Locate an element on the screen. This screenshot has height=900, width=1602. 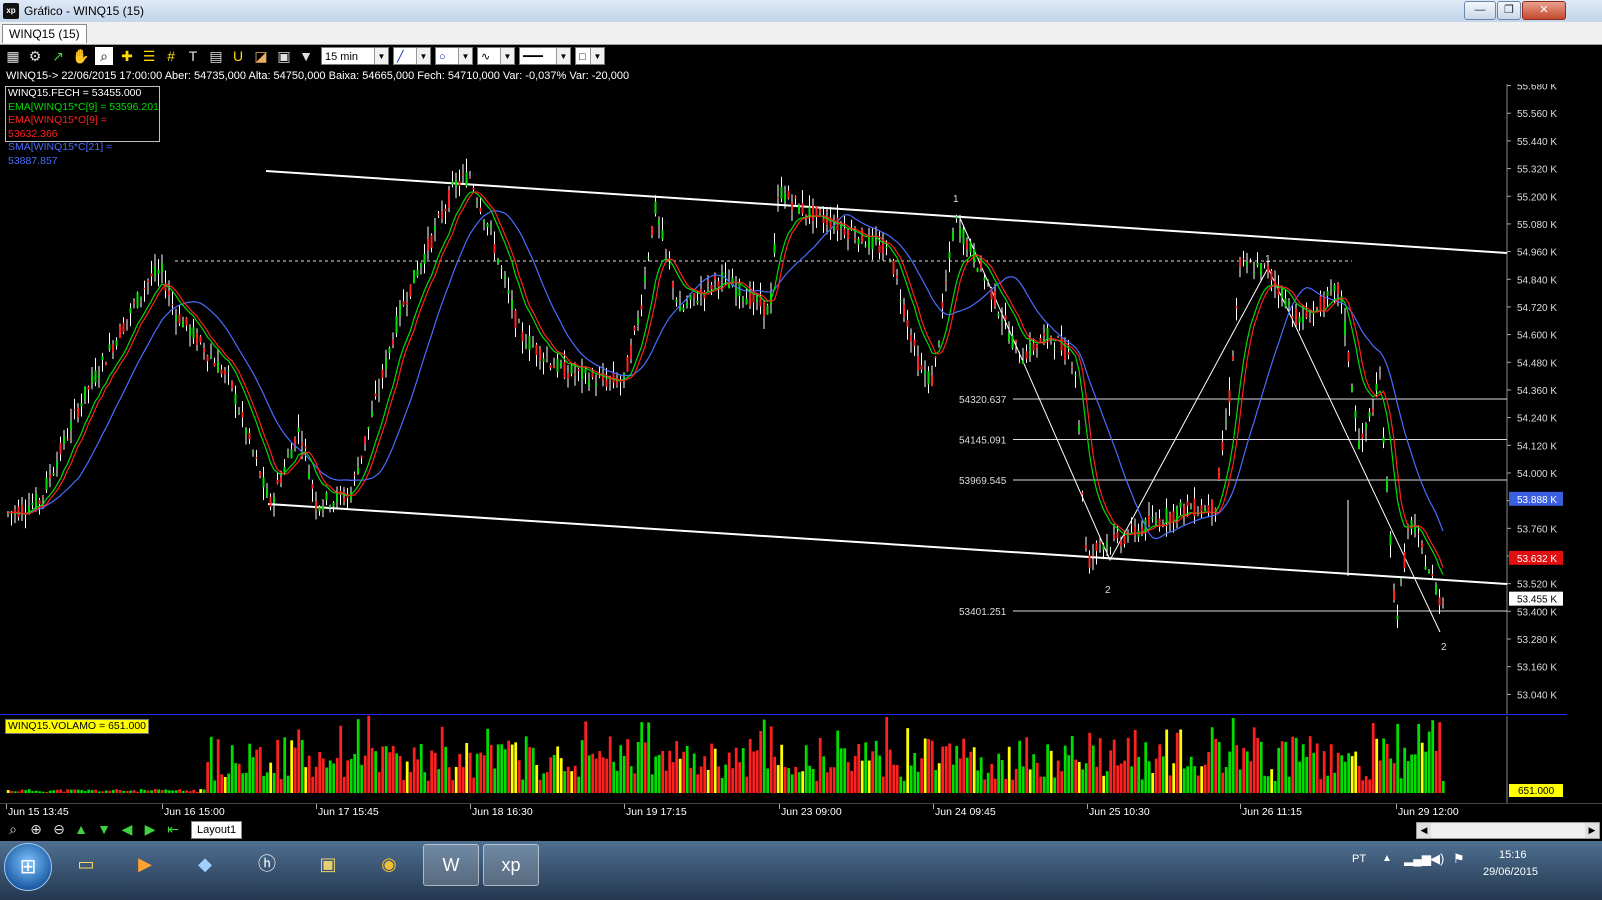
language-indicator: PT is located at coordinates (1359, 859).